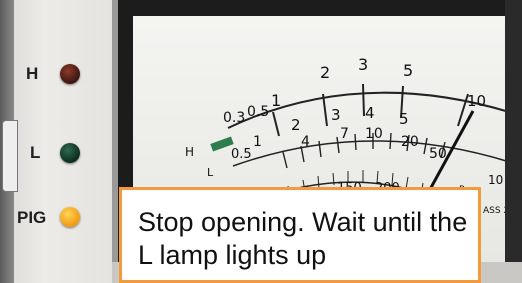 The width and height of the screenshot is (522, 283). What do you see at coordinates (276, 100) in the screenshot?
I see `top-scale-1: 1` at bounding box center [276, 100].